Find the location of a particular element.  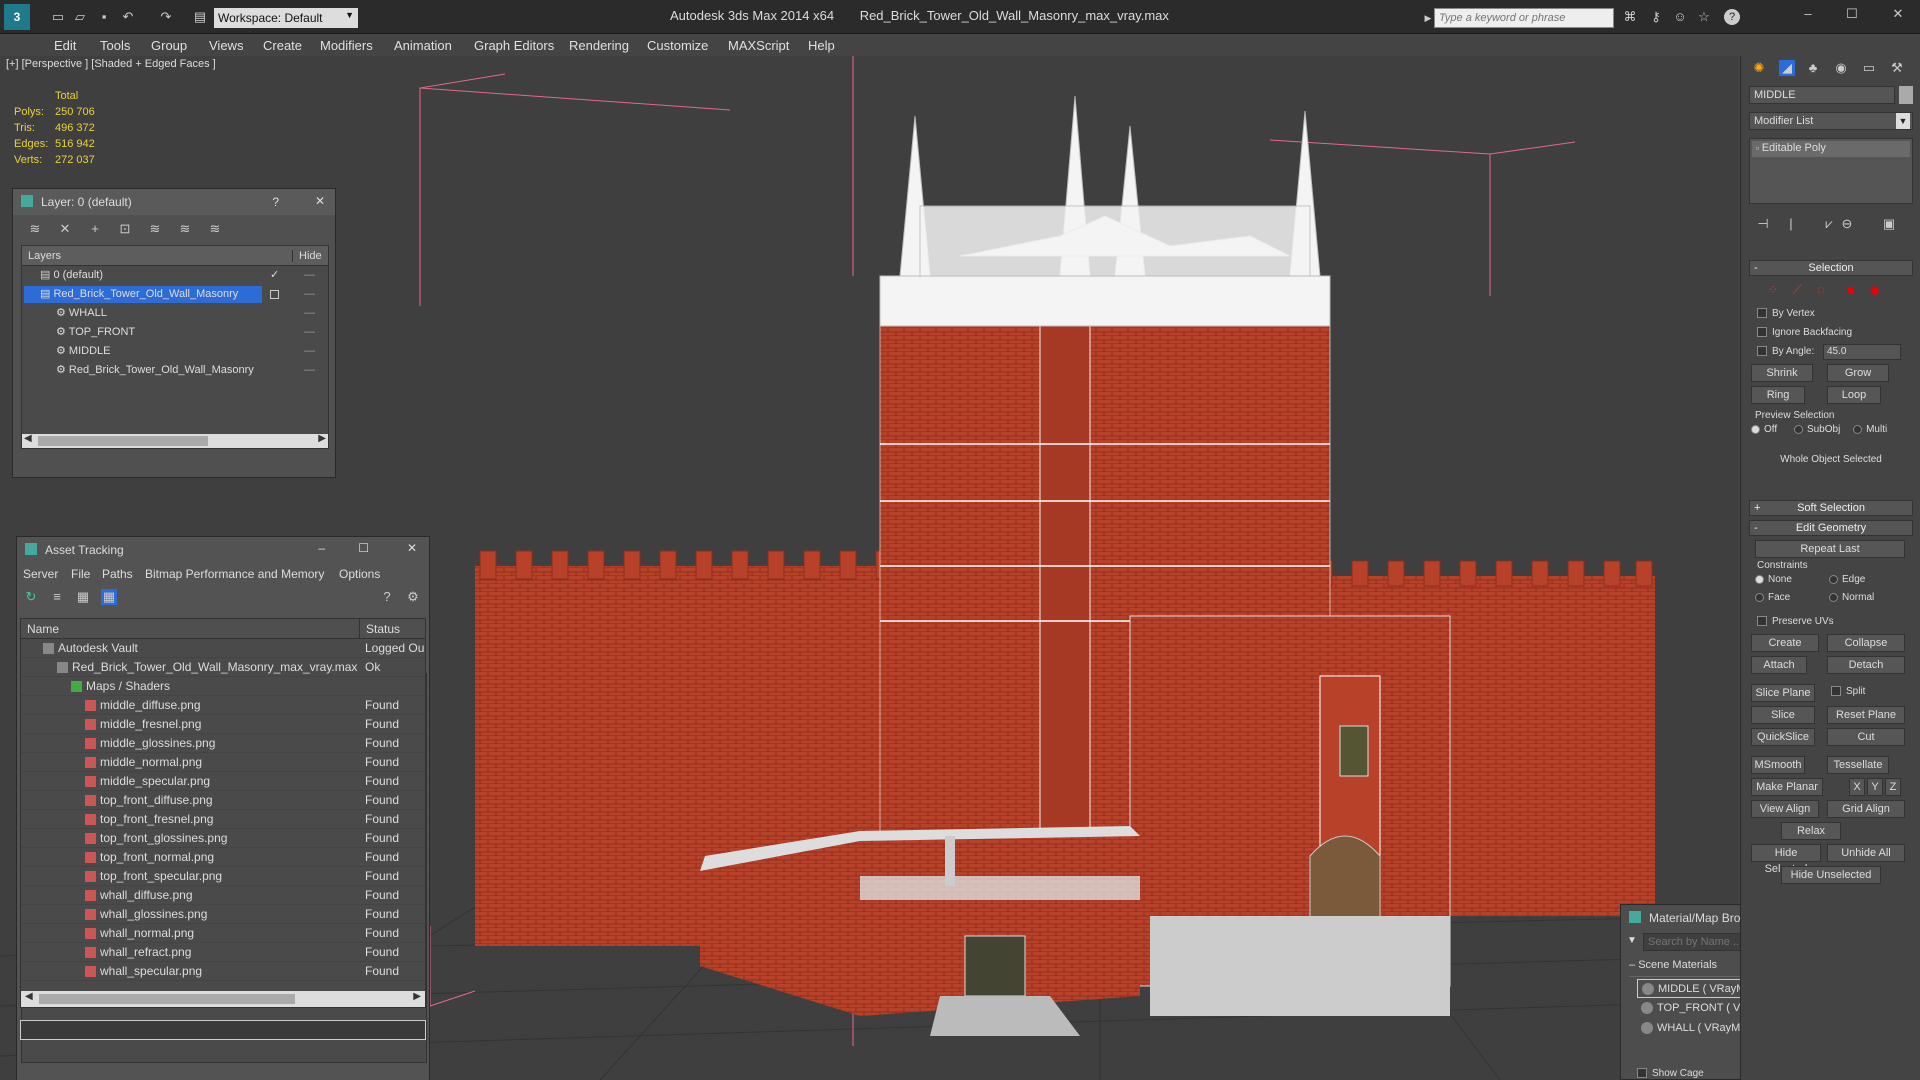

ring-button: Ring is located at coordinates (1778, 395).